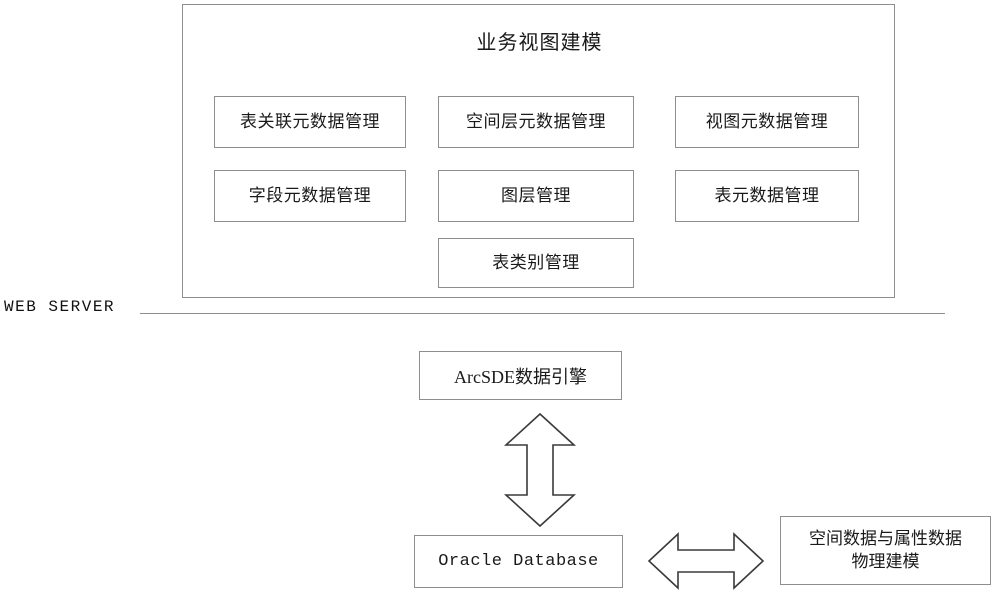 The width and height of the screenshot is (1000, 593). I want to click on box-label: Oracle Database, so click(518, 561).